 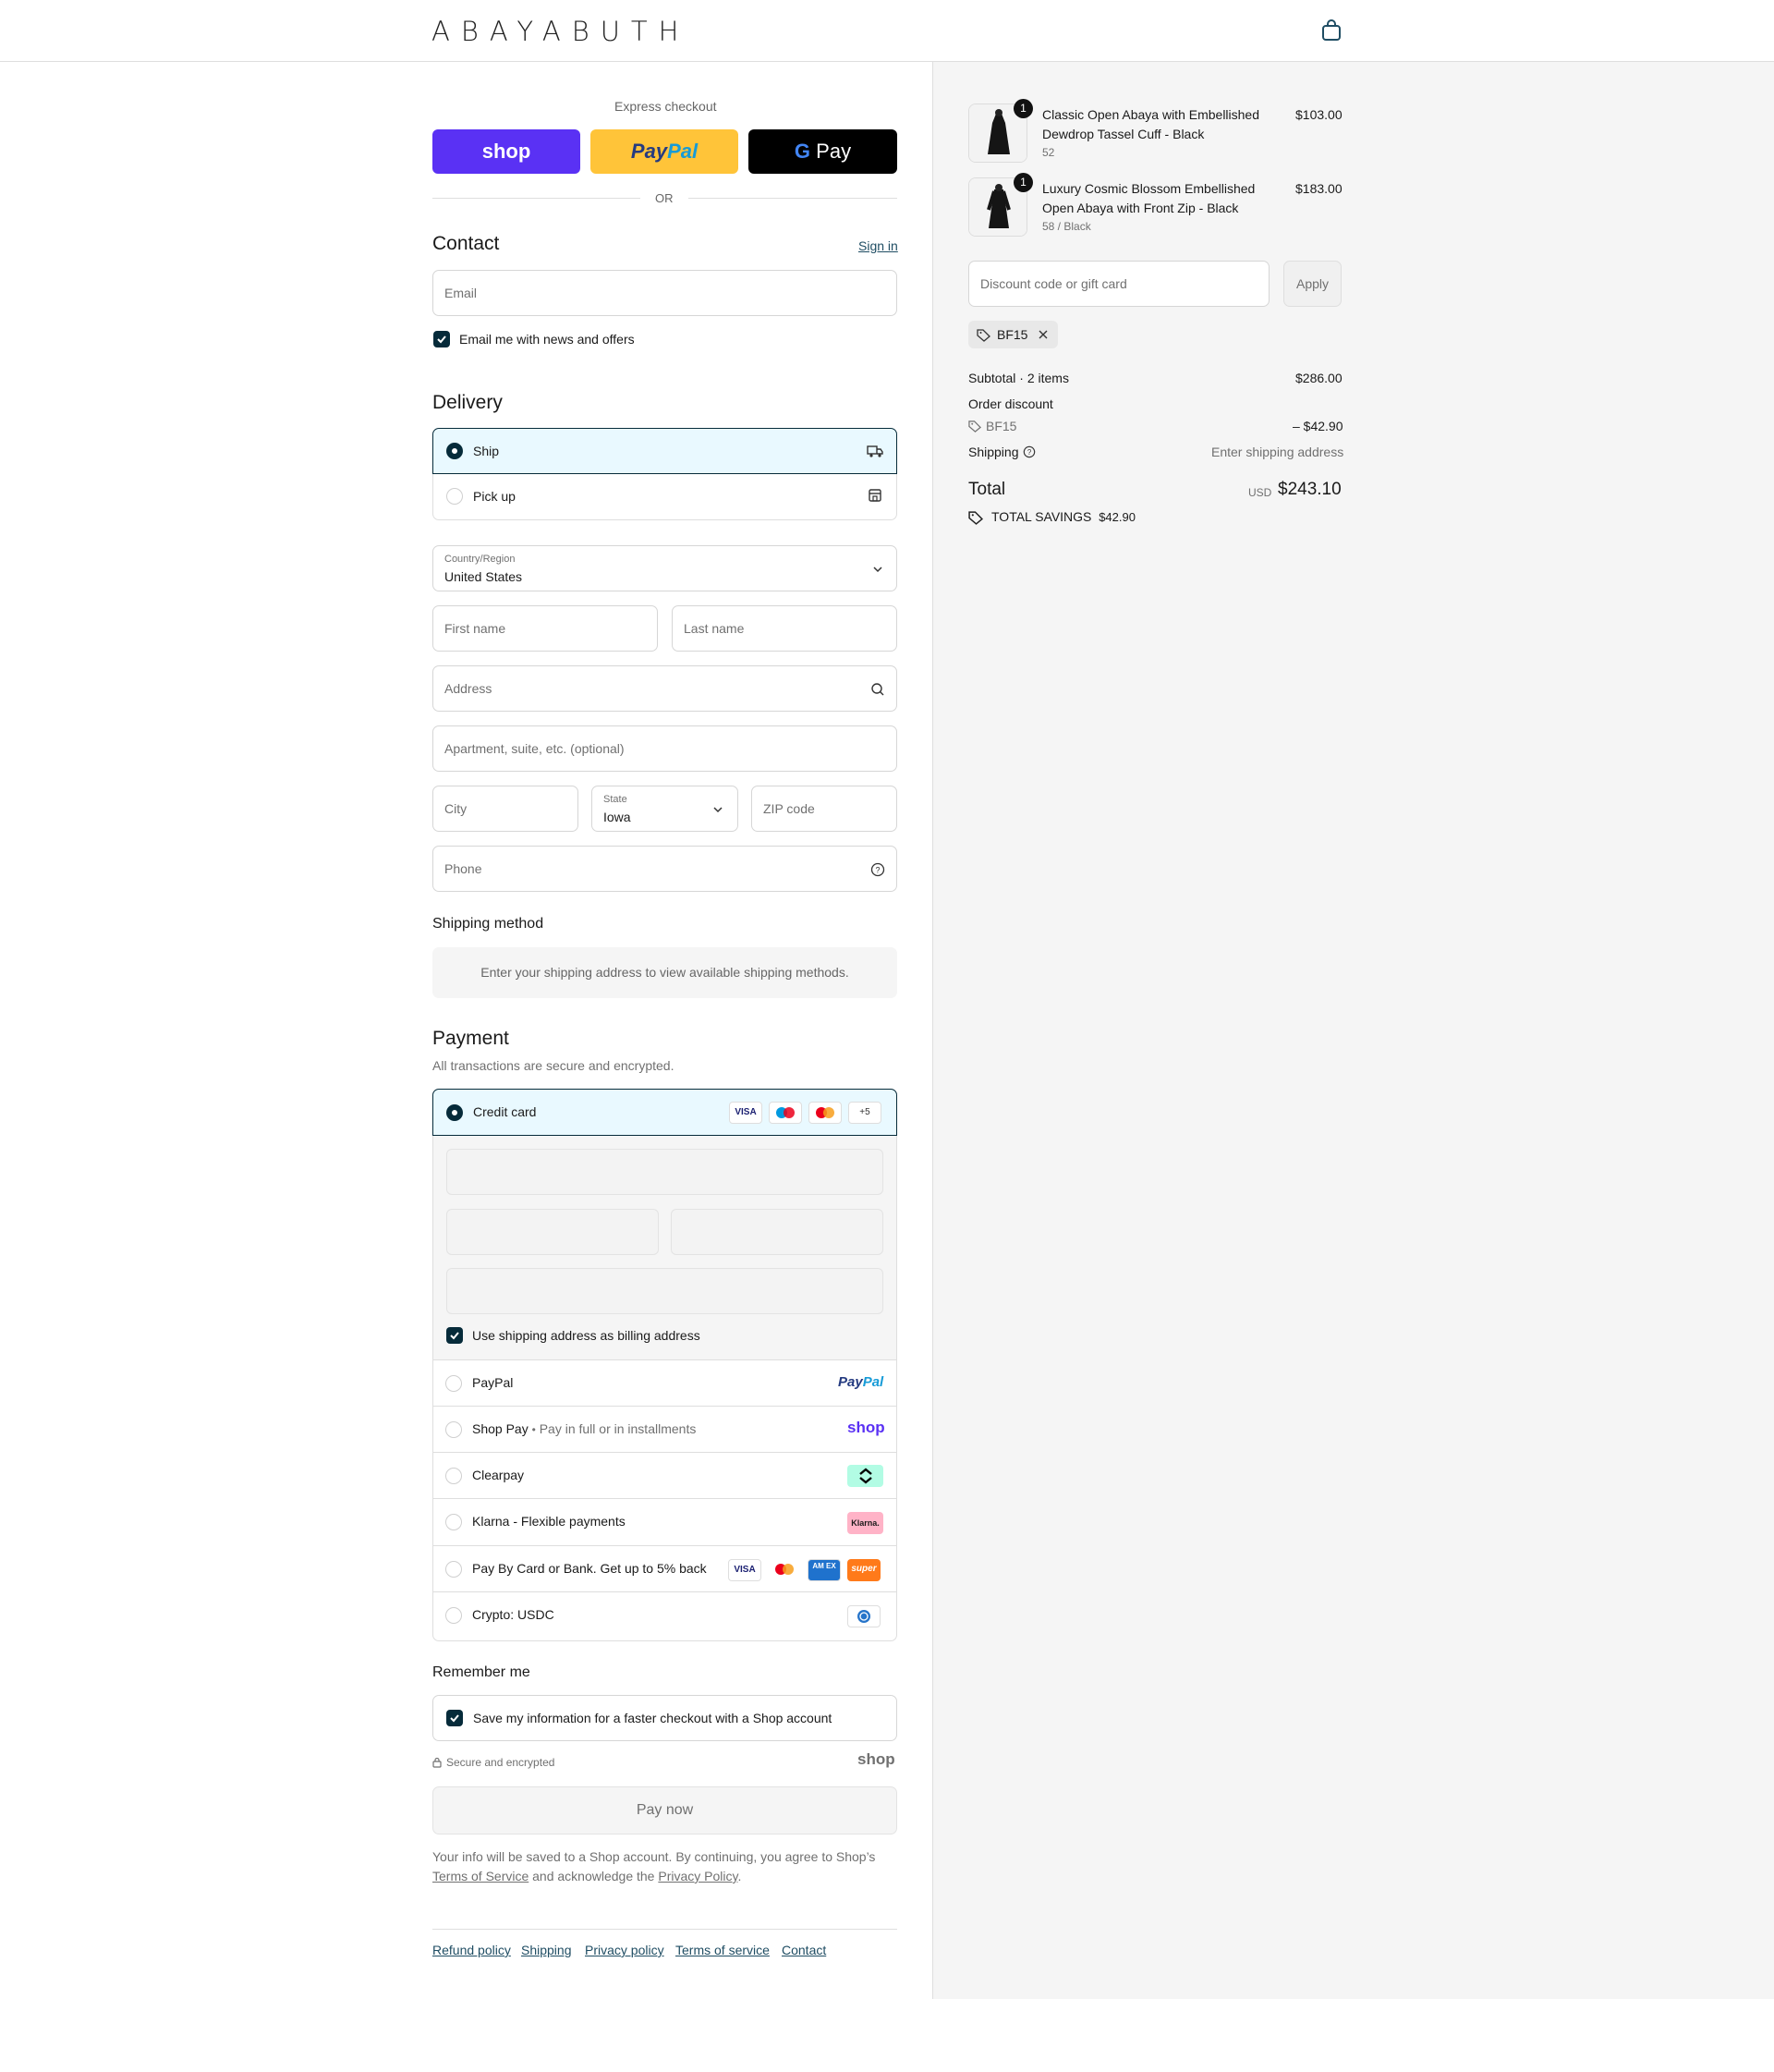 What do you see at coordinates (454, 1112) in the screenshot?
I see `credit-card-radio` at bounding box center [454, 1112].